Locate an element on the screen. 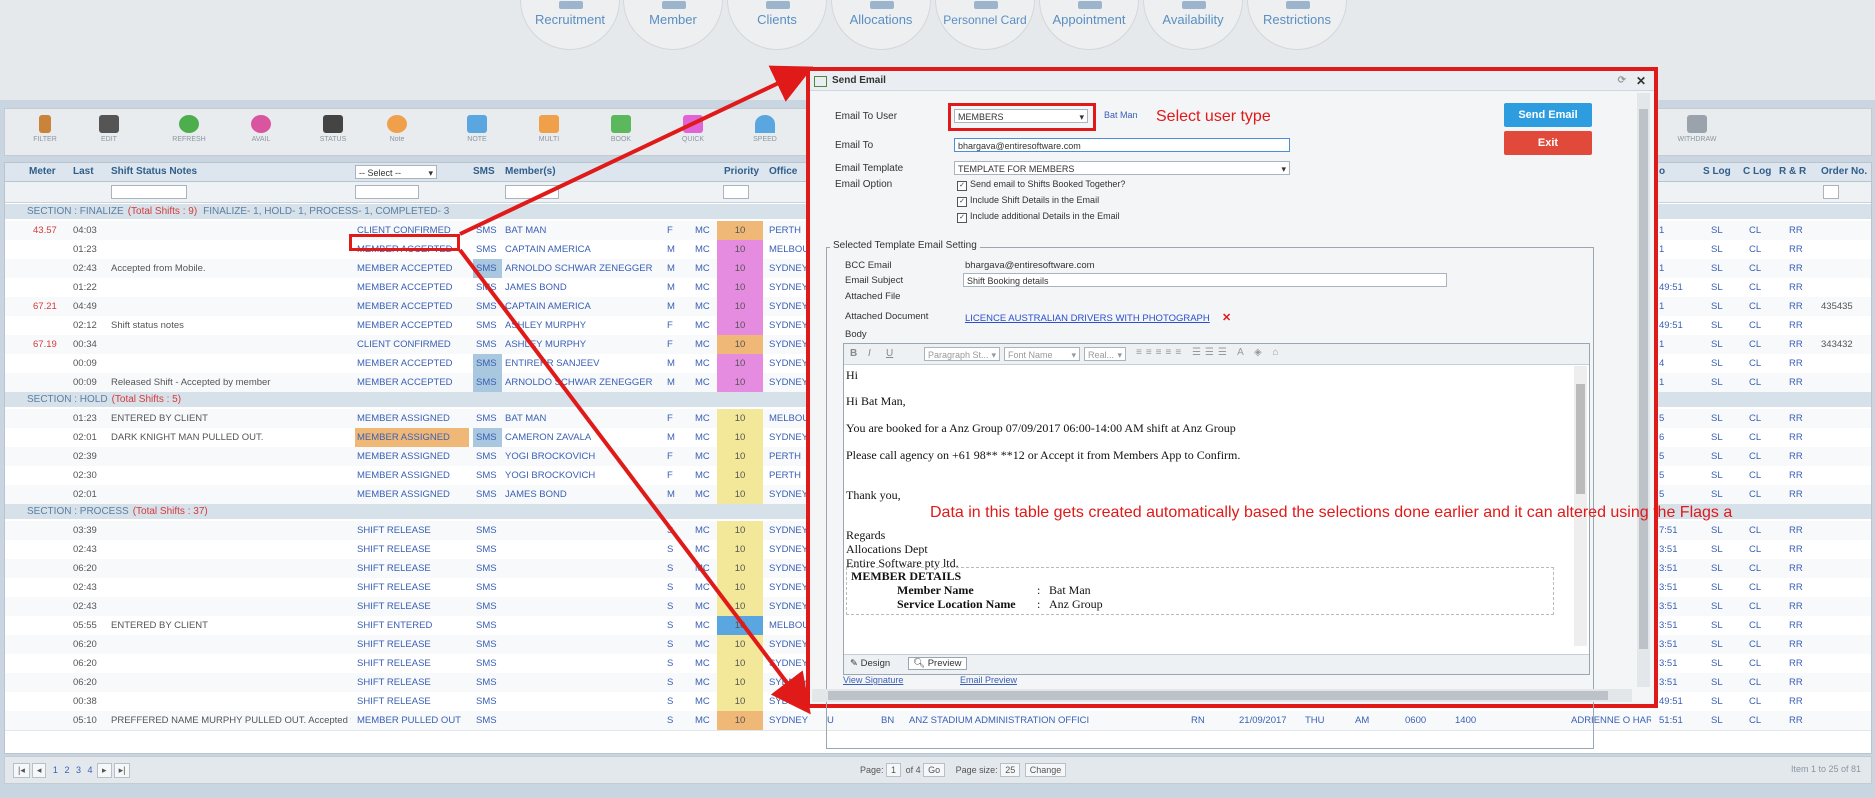 This screenshot has height=798, width=1875. exit-button: Exit is located at coordinates (1548, 143).